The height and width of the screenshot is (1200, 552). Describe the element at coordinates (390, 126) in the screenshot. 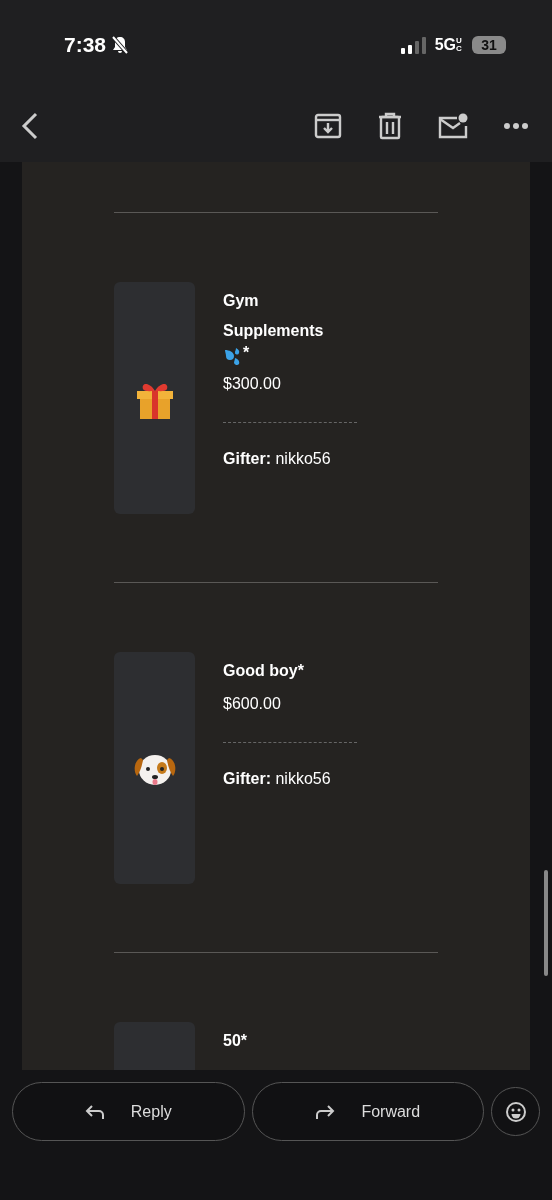

I see `delete-icon` at that location.